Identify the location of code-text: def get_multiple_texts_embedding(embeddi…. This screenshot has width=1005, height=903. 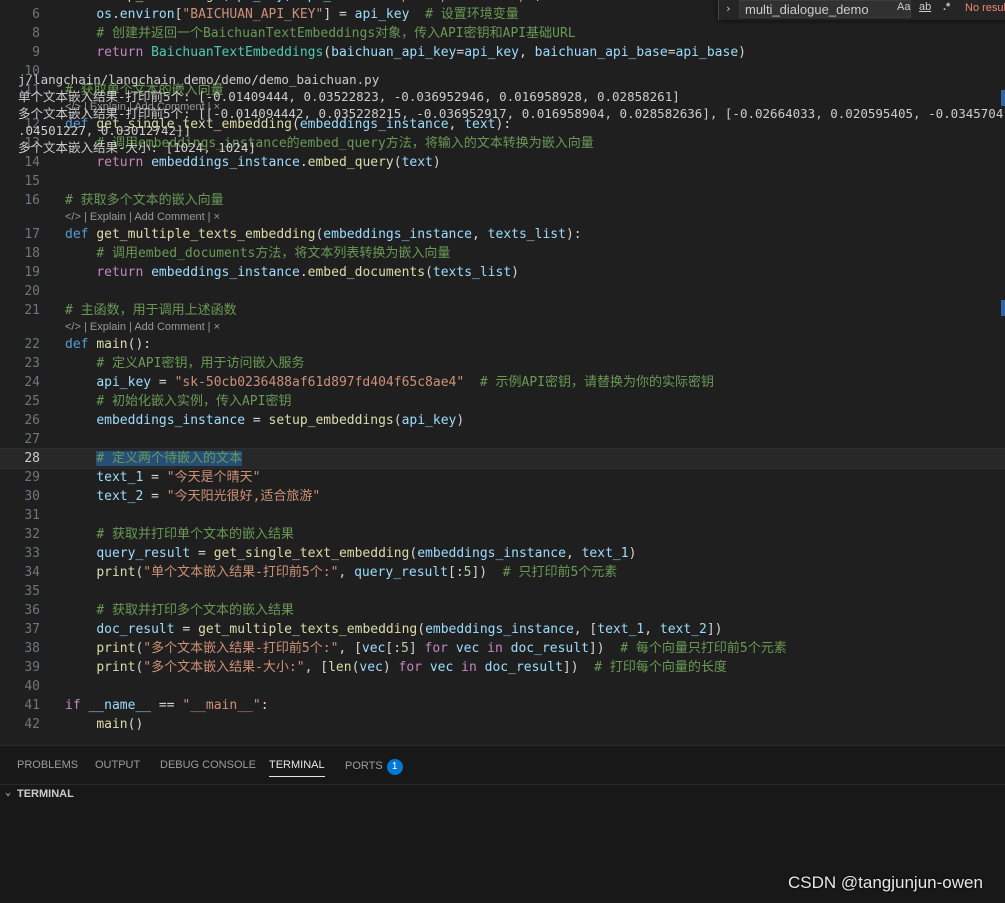
(323, 234).